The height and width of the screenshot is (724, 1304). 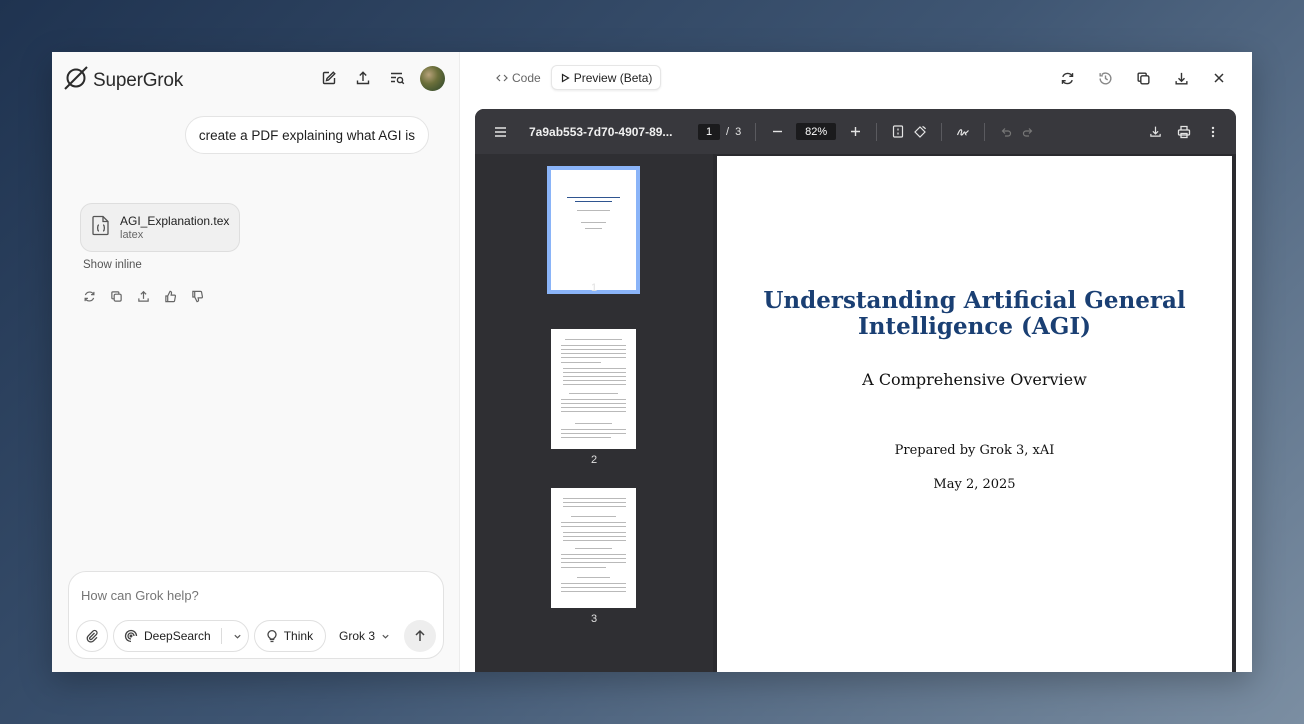 I want to click on chat-header: SuperGrok, so click(x=255, y=78).